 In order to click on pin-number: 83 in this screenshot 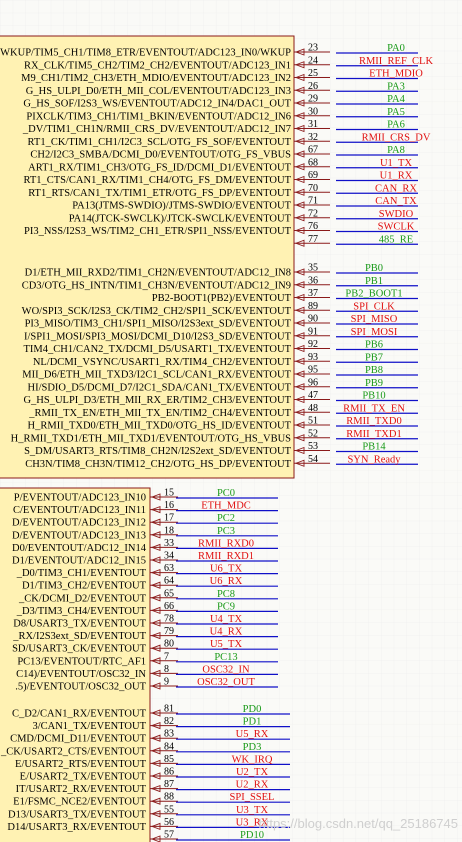, I will do `click(169, 734)`.